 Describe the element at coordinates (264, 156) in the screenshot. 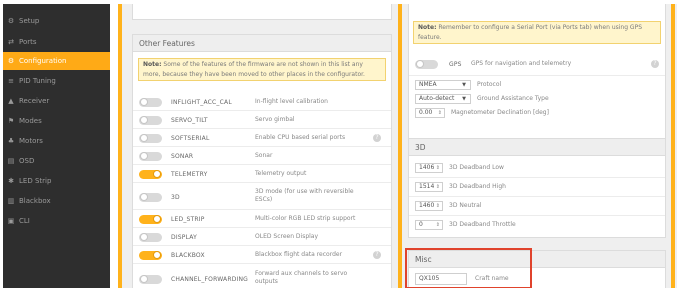

I see `feature-row-sonar: SONAR Sonar` at that location.